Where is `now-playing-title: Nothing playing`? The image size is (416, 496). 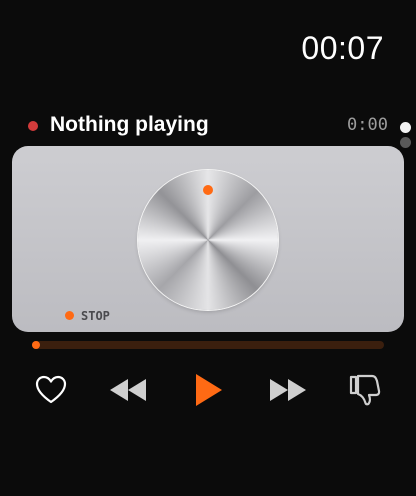
now-playing-title: Nothing playing is located at coordinates (129, 124).